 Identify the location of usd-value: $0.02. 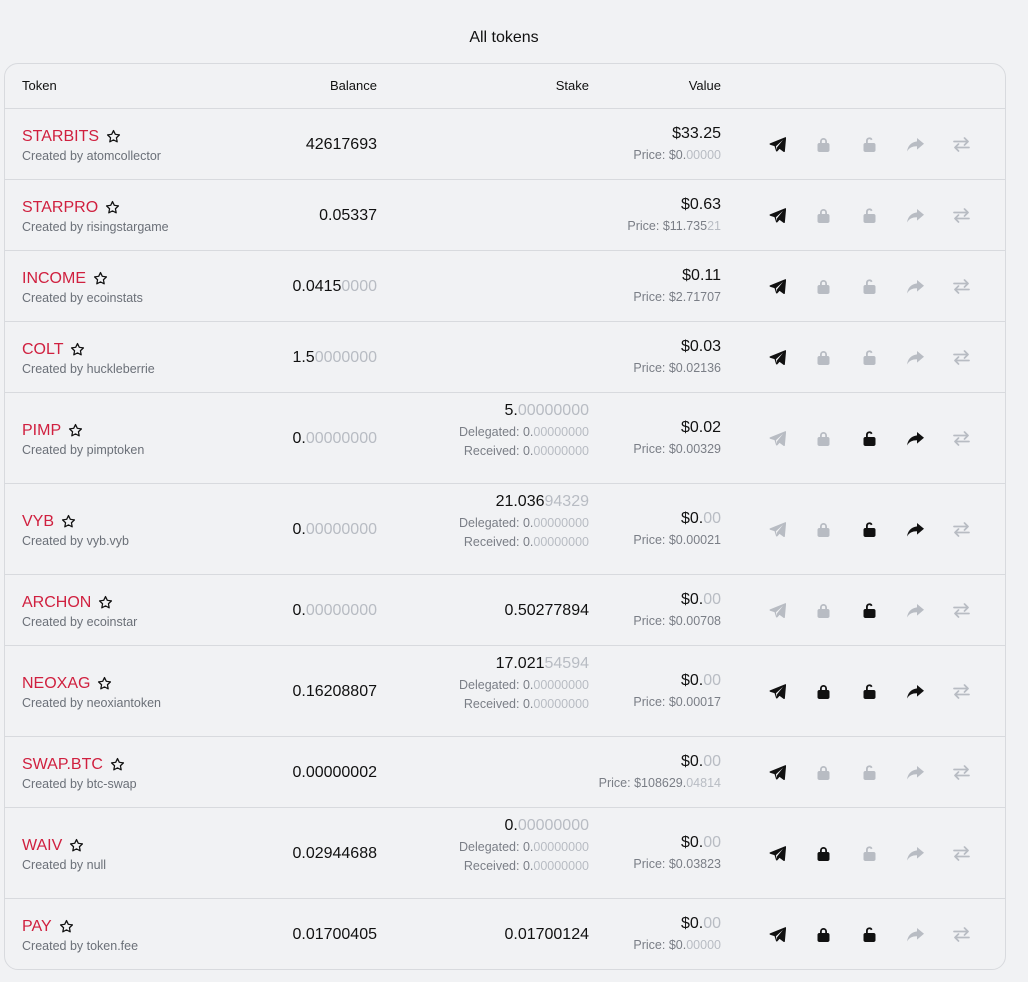
(677, 428).